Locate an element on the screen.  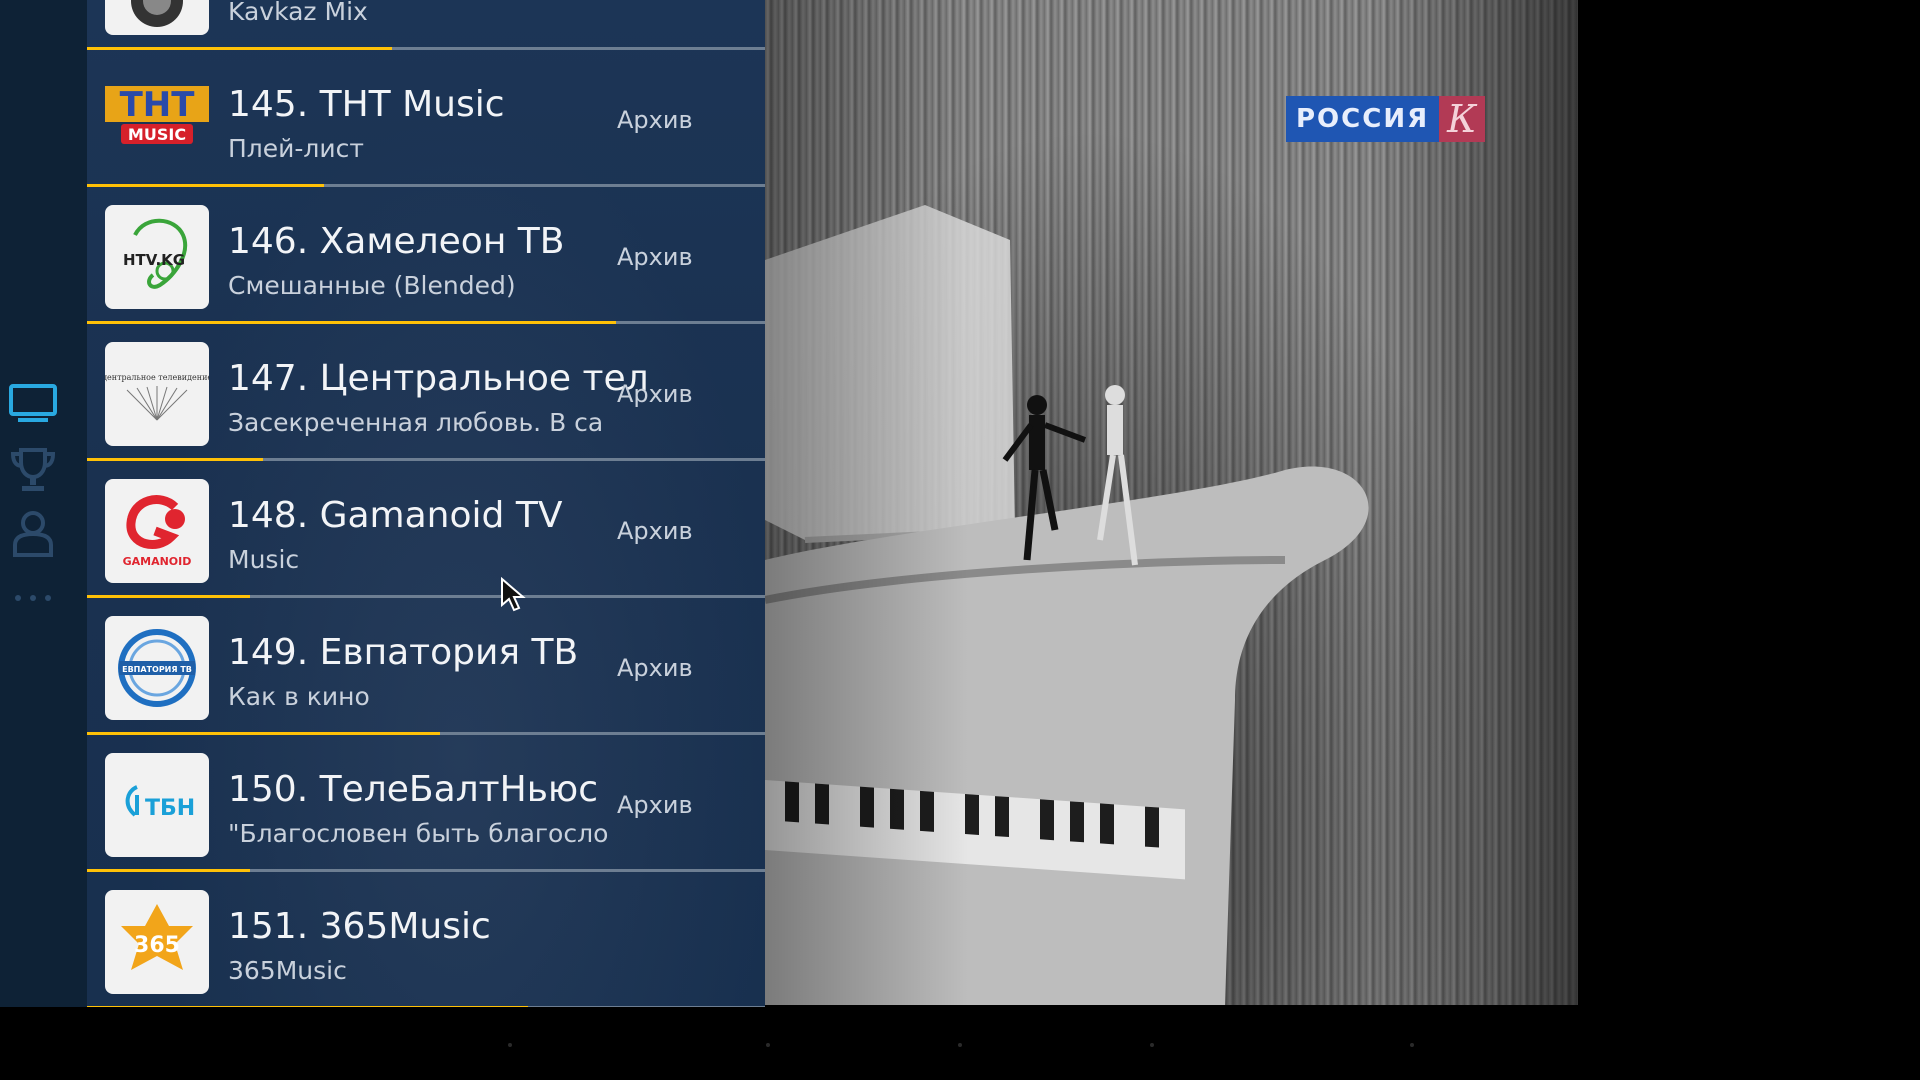
nav-rail is located at coordinates (43, 503).